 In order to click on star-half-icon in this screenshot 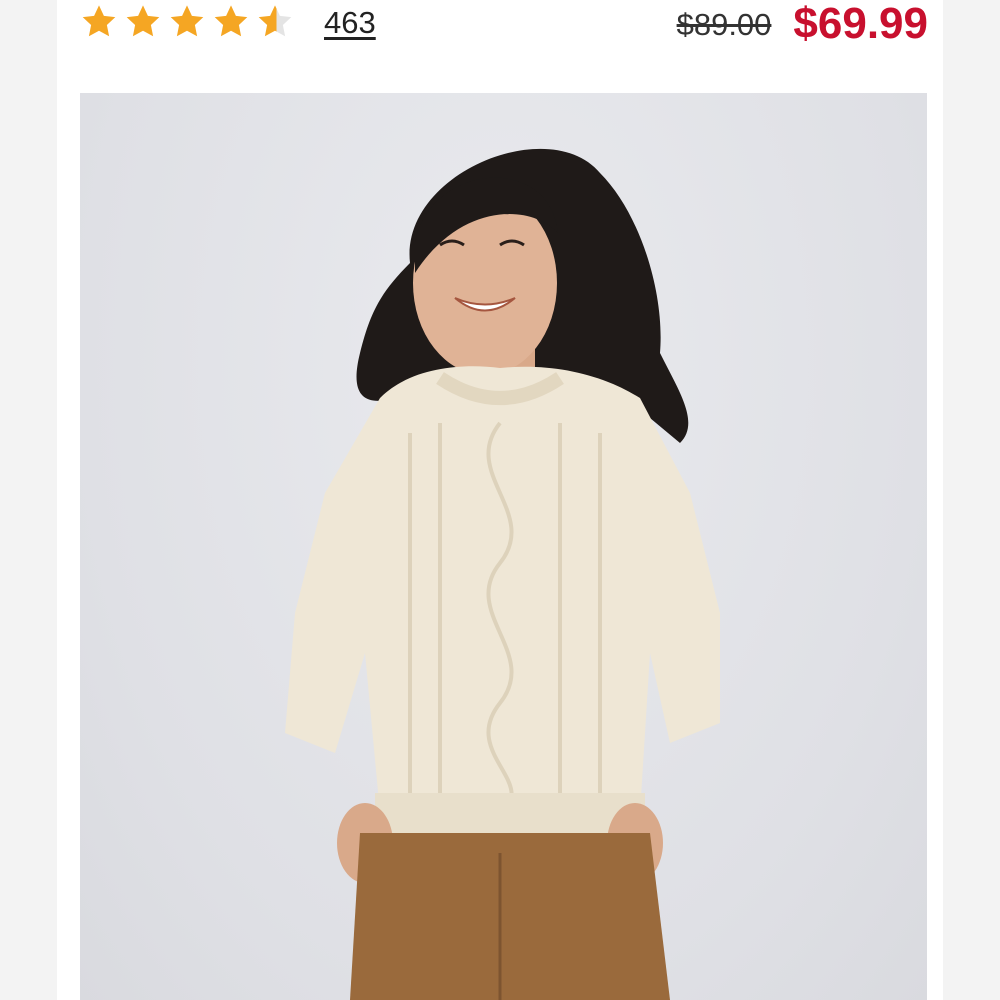, I will do `click(275, 21)`.